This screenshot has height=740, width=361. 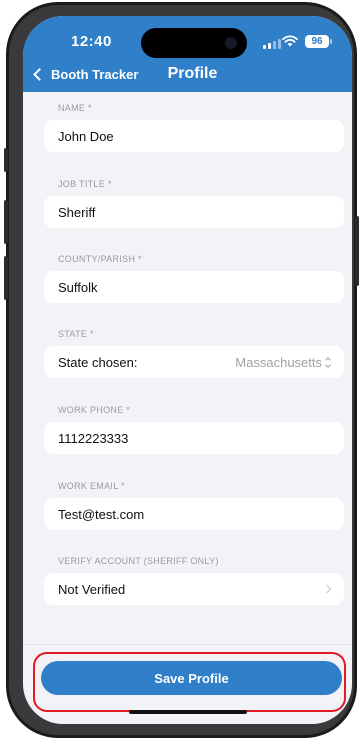 I want to click on state-picker: State chosen: Massachusetts, so click(x=194, y=362).